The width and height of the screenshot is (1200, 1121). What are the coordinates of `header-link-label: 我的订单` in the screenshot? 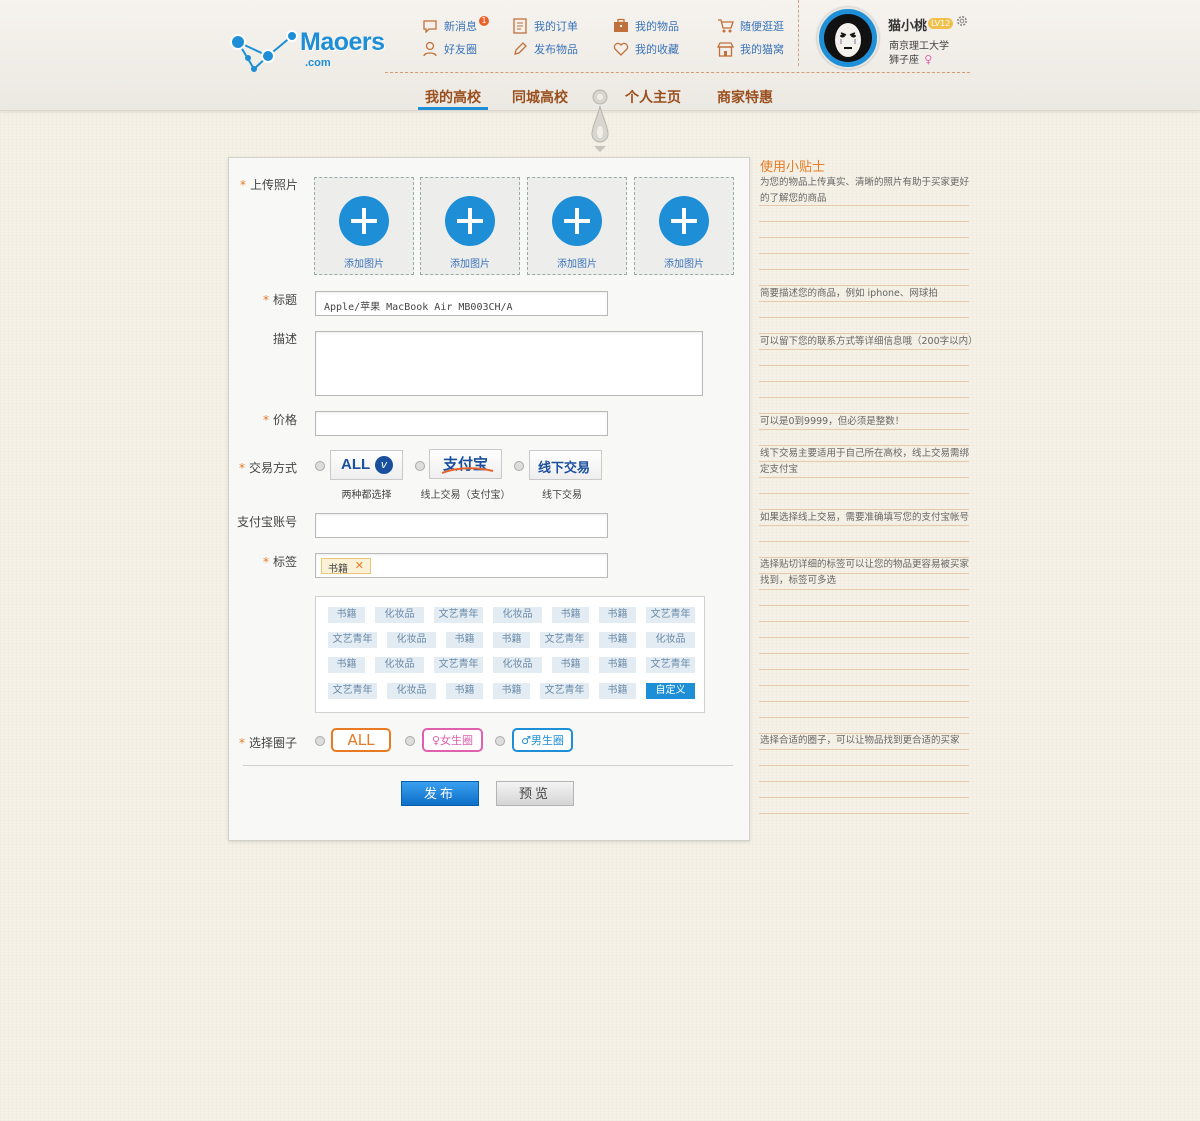 It's located at (556, 26).